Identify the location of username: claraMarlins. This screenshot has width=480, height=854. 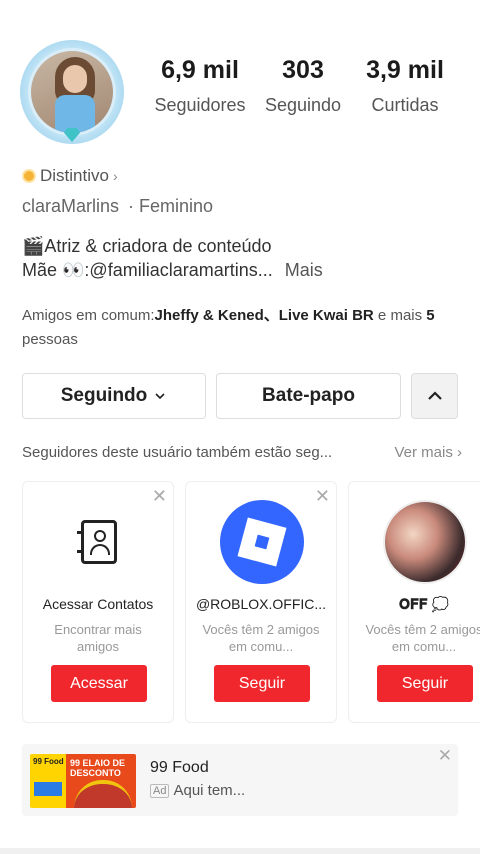
(71, 206).